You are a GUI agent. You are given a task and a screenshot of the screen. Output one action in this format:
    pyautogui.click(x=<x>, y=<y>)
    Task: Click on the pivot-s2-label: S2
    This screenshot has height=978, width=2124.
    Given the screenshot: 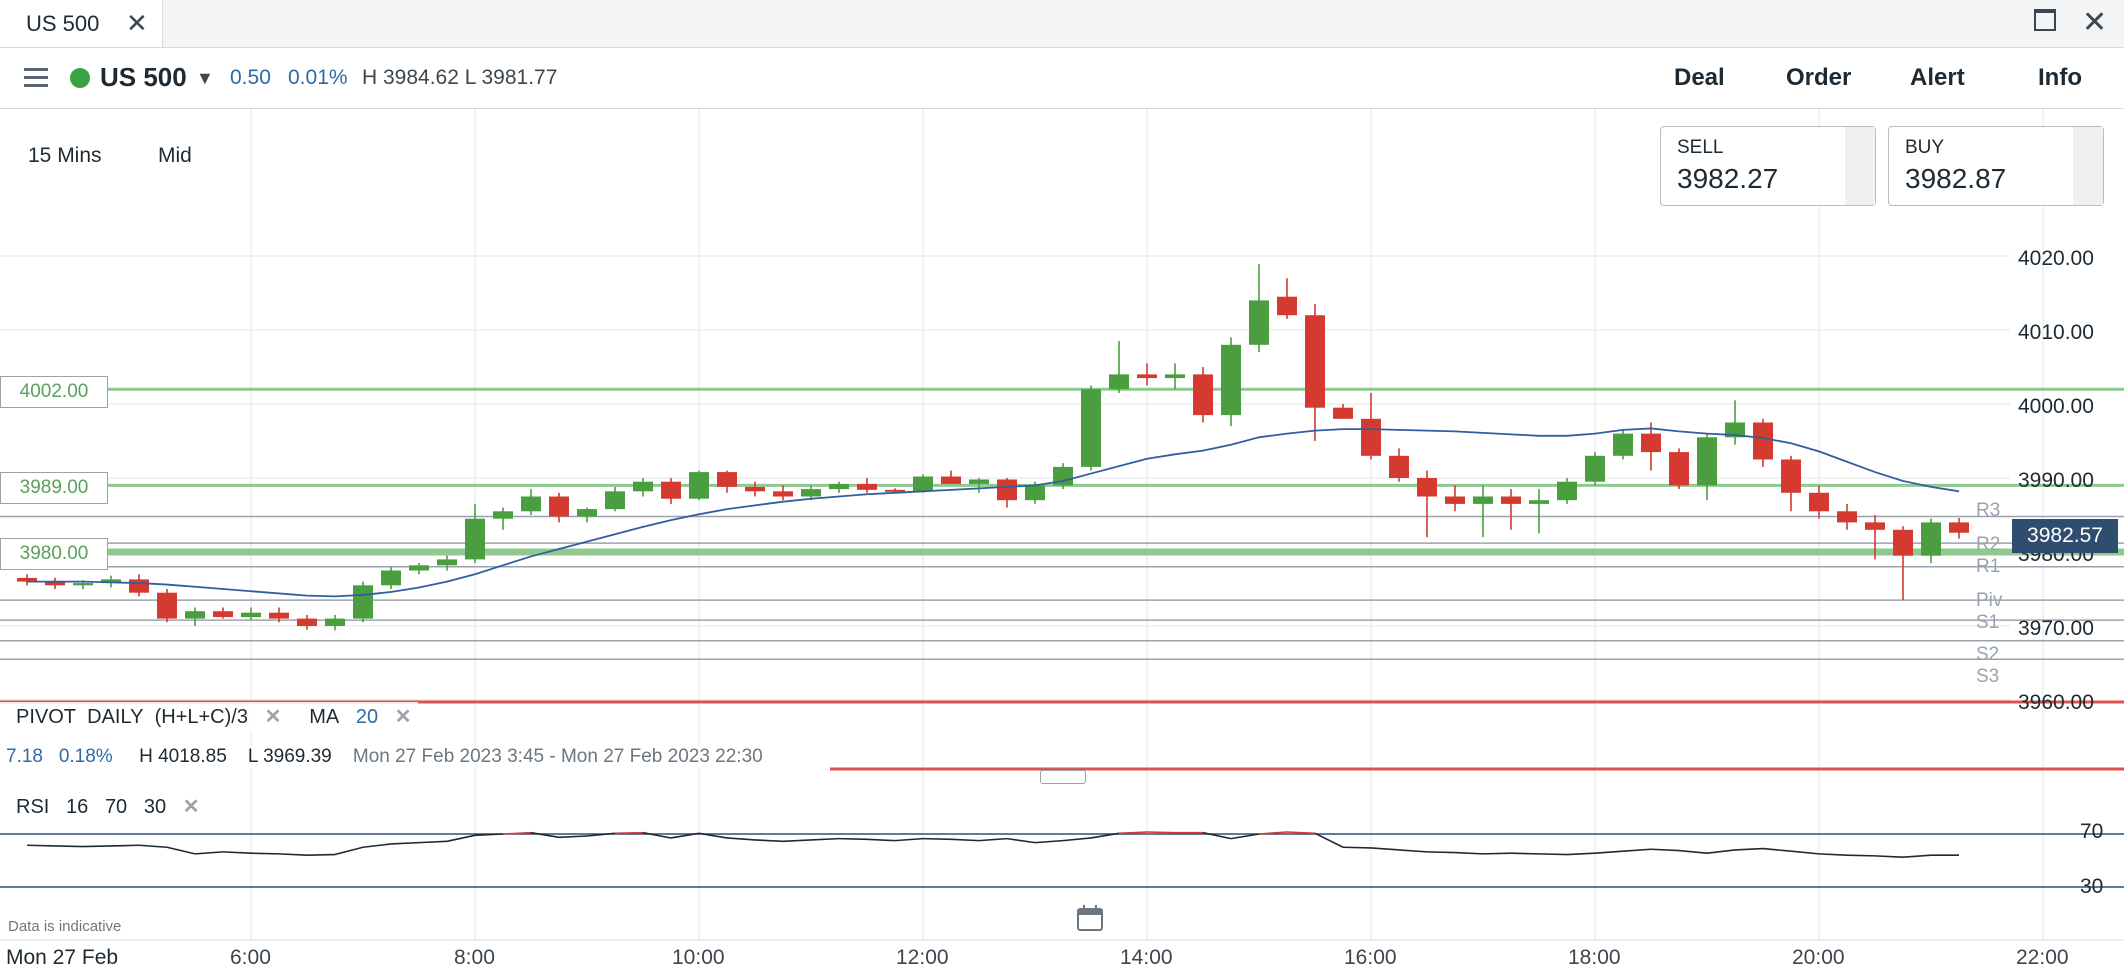 What is the action you would take?
    pyautogui.click(x=1988, y=654)
    